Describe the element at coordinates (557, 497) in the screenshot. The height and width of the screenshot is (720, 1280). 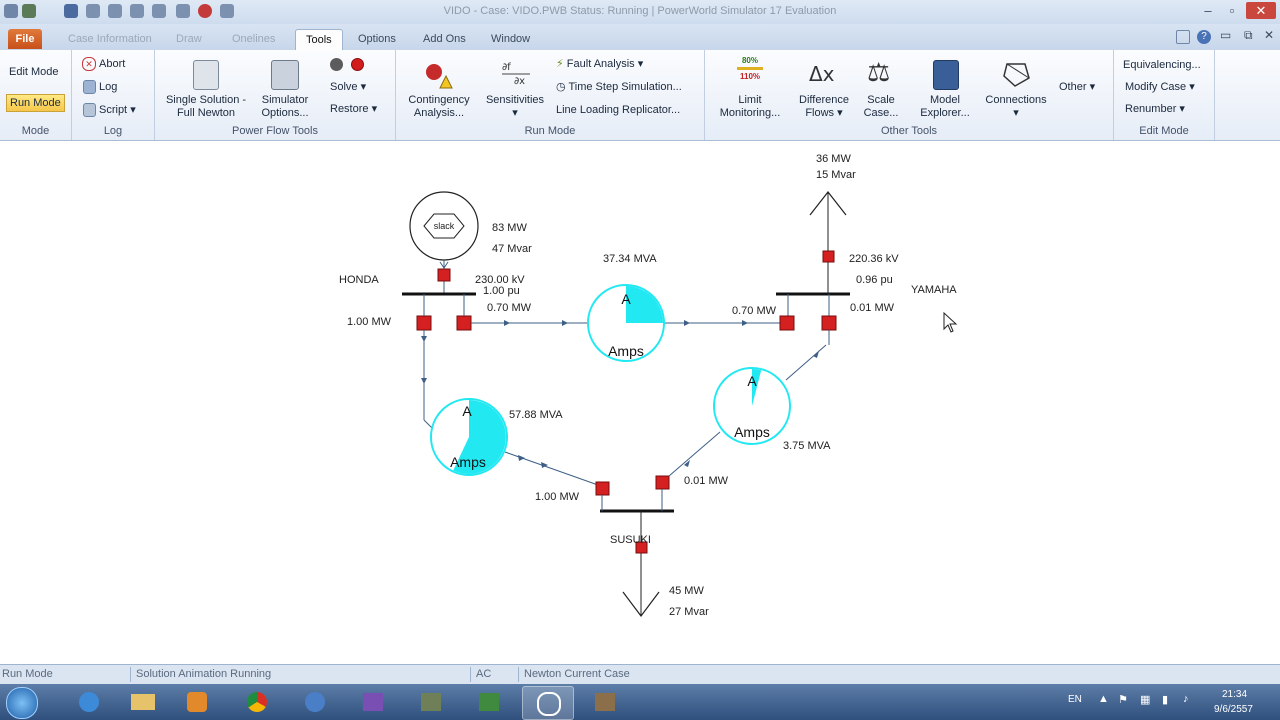
I see `susuki-left-mw: 1.00 MW` at that location.